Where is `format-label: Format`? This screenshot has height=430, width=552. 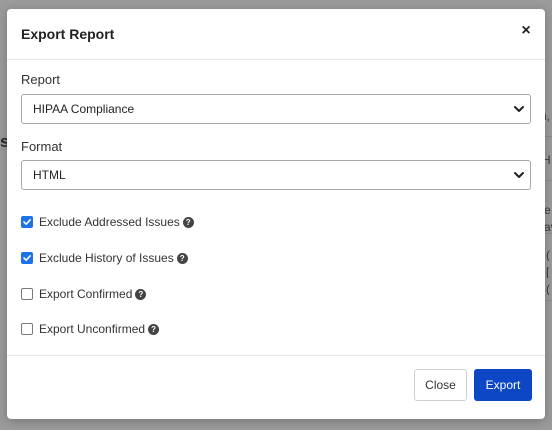
format-label: Format is located at coordinates (42, 146).